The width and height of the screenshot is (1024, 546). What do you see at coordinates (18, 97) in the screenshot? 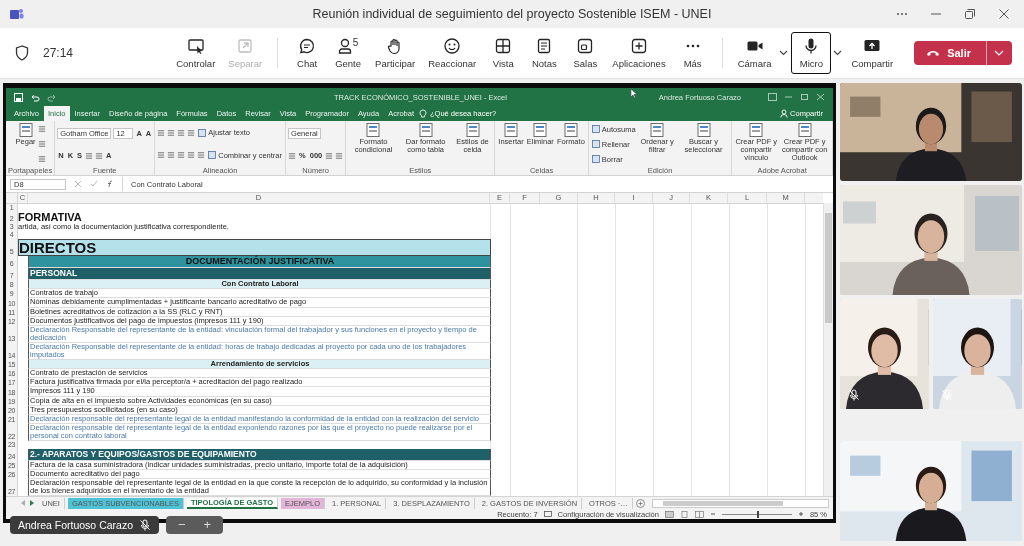
I see `save-icon` at bounding box center [18, 97].